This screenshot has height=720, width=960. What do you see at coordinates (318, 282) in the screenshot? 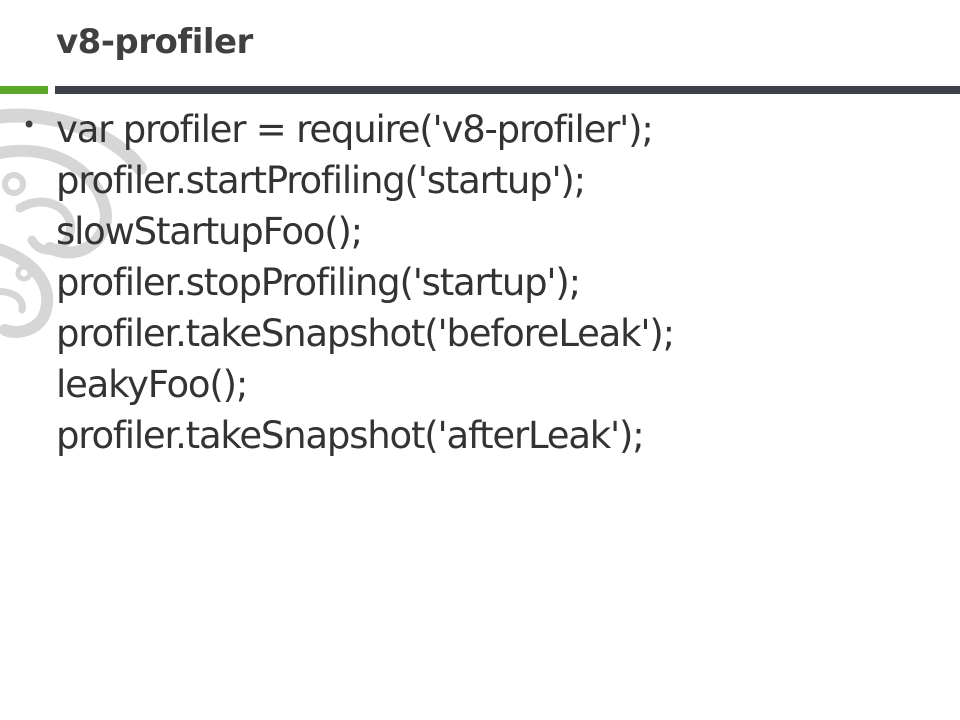
I see `code-line: profiler.stopProfiling('startup');` at bounding box center [318, 282].